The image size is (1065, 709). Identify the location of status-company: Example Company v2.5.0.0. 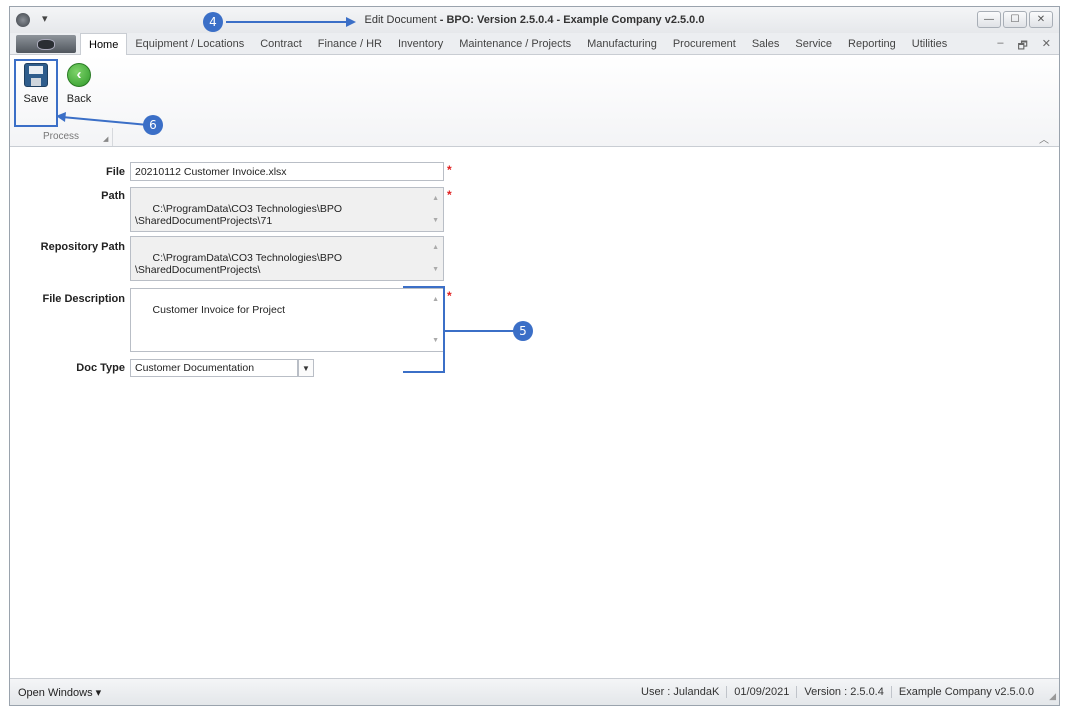
(965, 692).